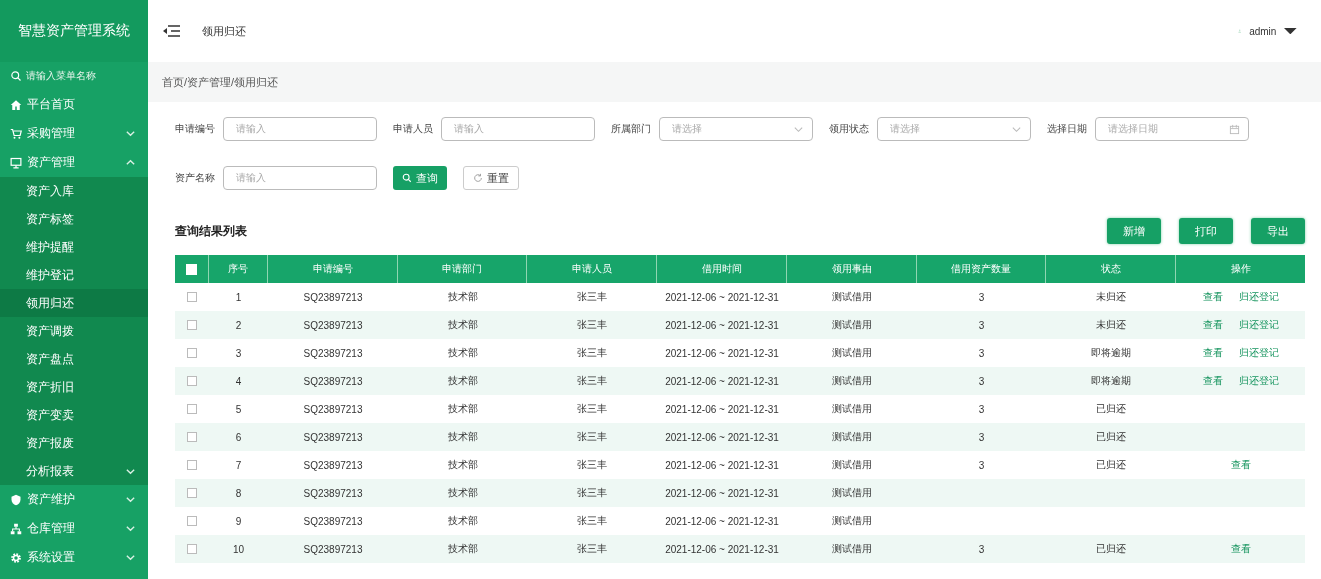 The height and width of the screenshot is (579, 1321). Describe the element at coordinates (413, 129) in the screenshot. I see `field-label: 申请人员` at that location.